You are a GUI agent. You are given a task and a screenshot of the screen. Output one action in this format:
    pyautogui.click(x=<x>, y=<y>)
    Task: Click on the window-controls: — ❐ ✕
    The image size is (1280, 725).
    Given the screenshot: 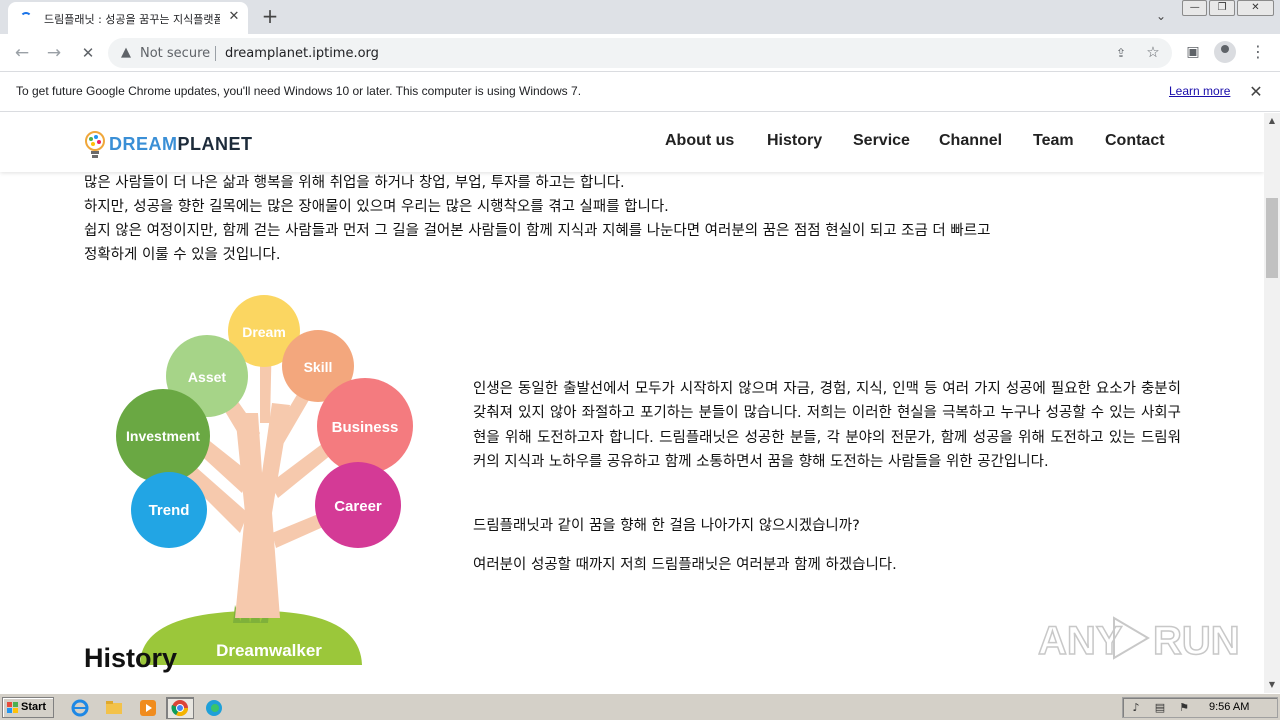 What is the action you would take?
    pyautogui.click(x=1229, y=9)
    